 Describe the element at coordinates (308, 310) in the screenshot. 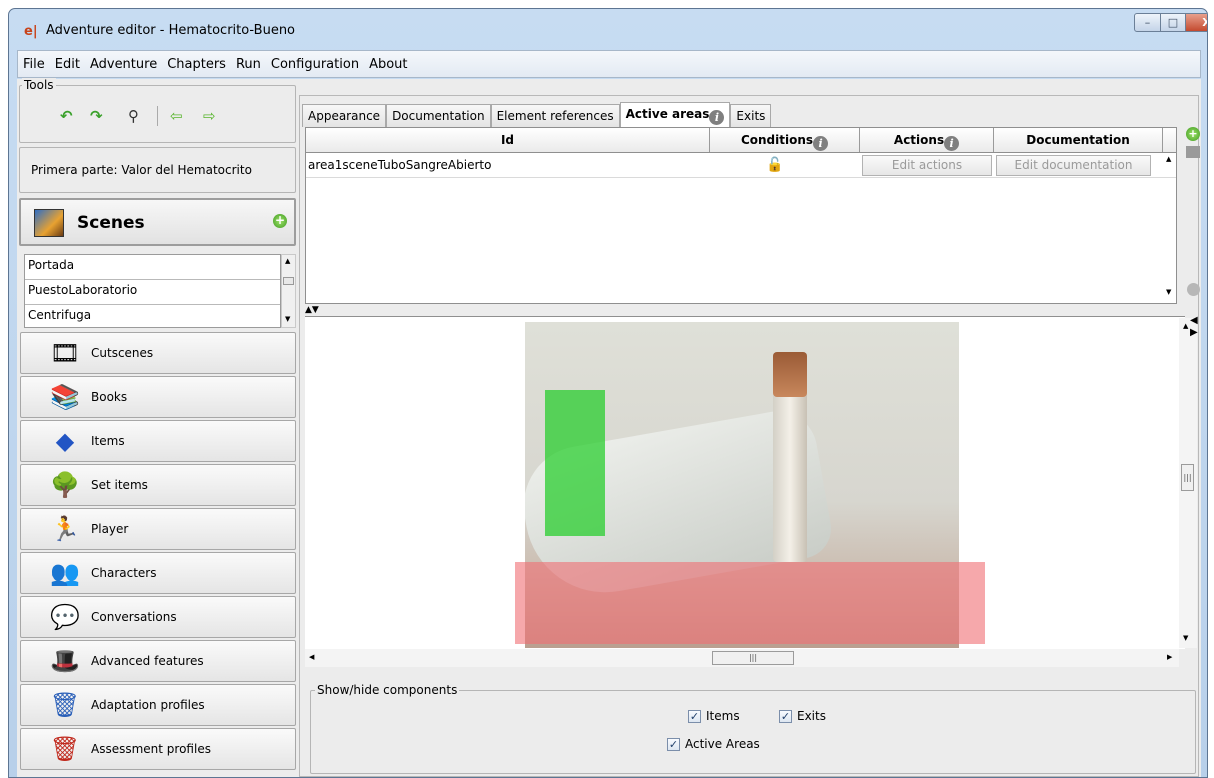

I see `splitter-up-arrow: ▲` at that location.